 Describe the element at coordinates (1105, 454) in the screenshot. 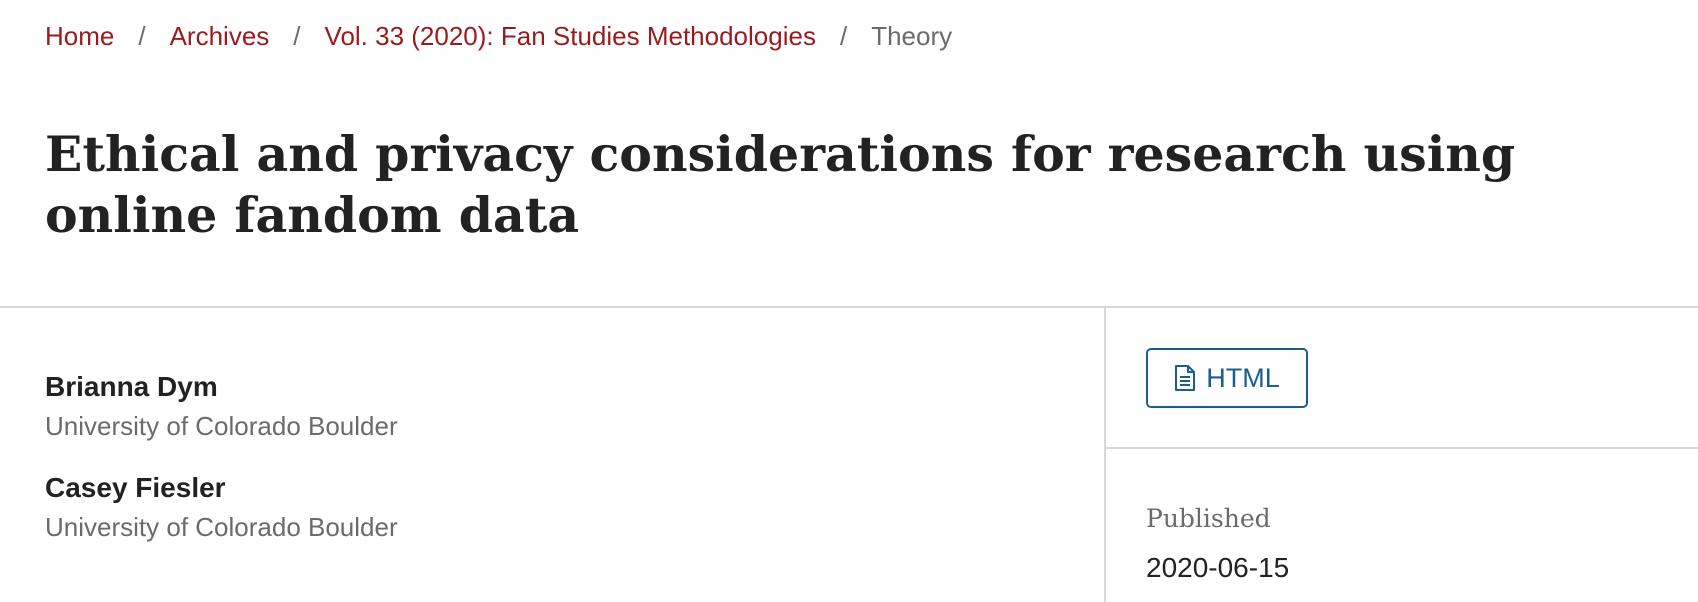

I see `column-divider` at that location.